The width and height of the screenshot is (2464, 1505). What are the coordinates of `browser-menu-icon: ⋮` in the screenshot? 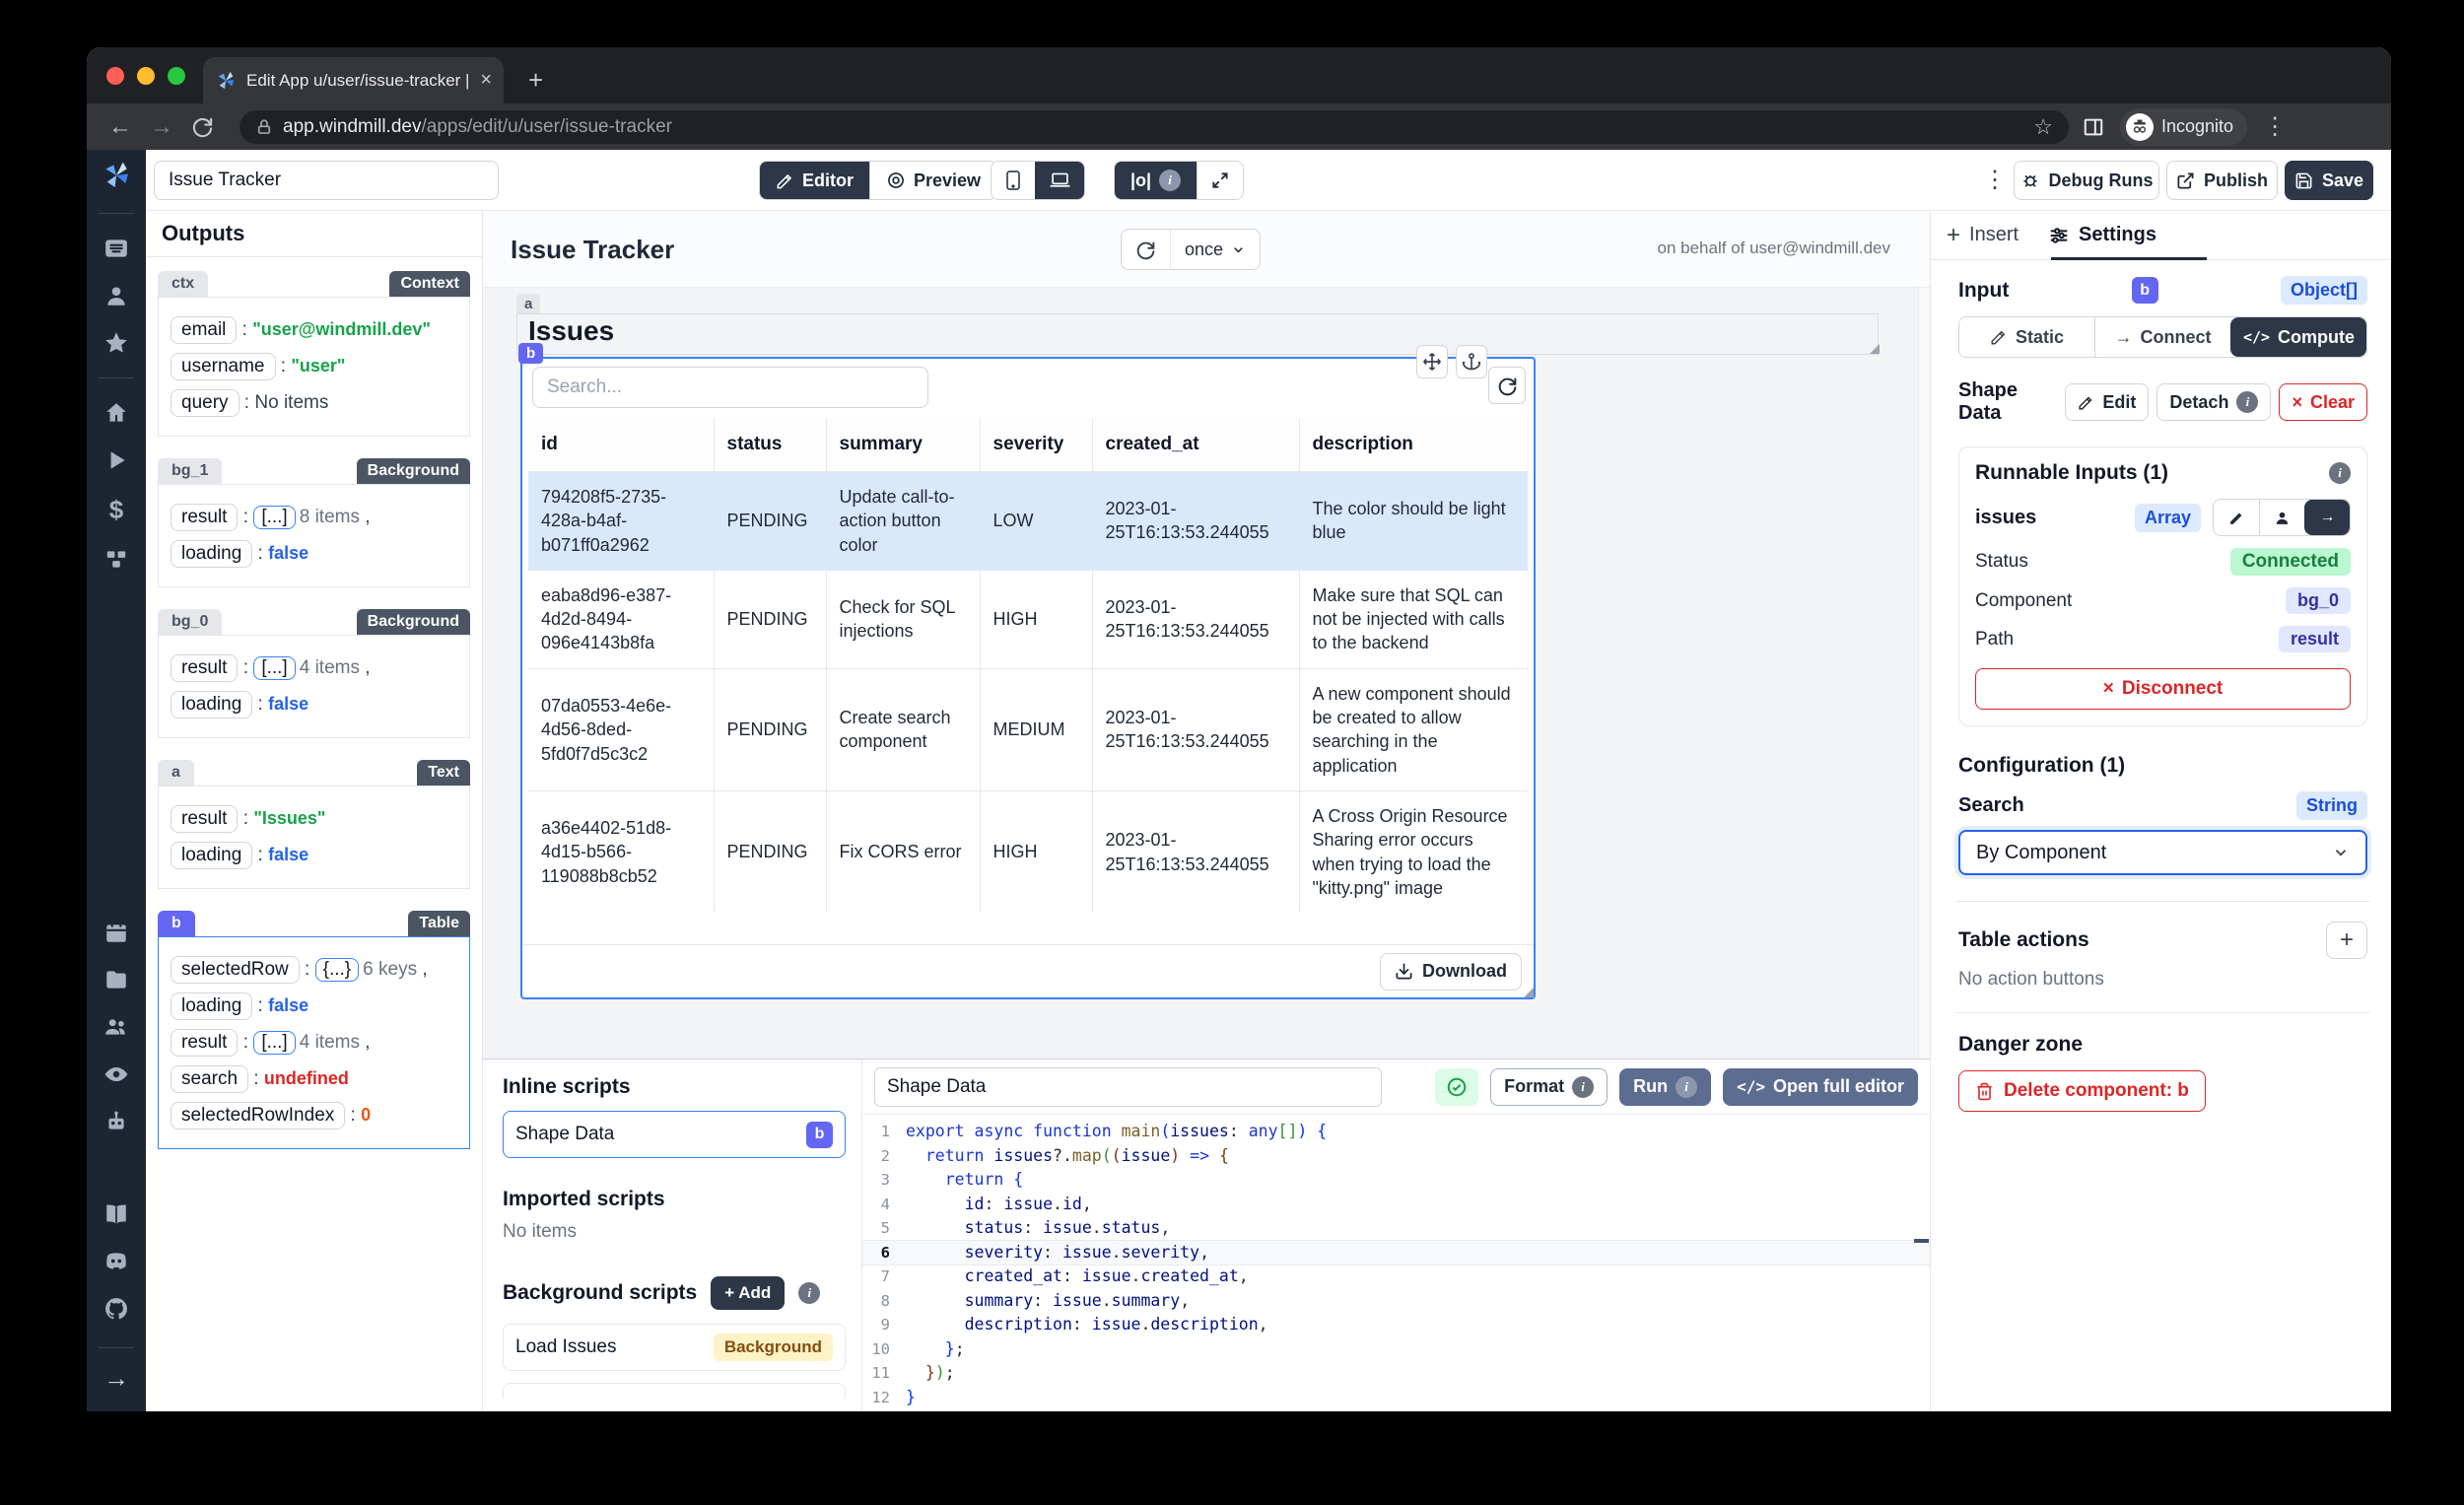 It's located at (2275, 126).